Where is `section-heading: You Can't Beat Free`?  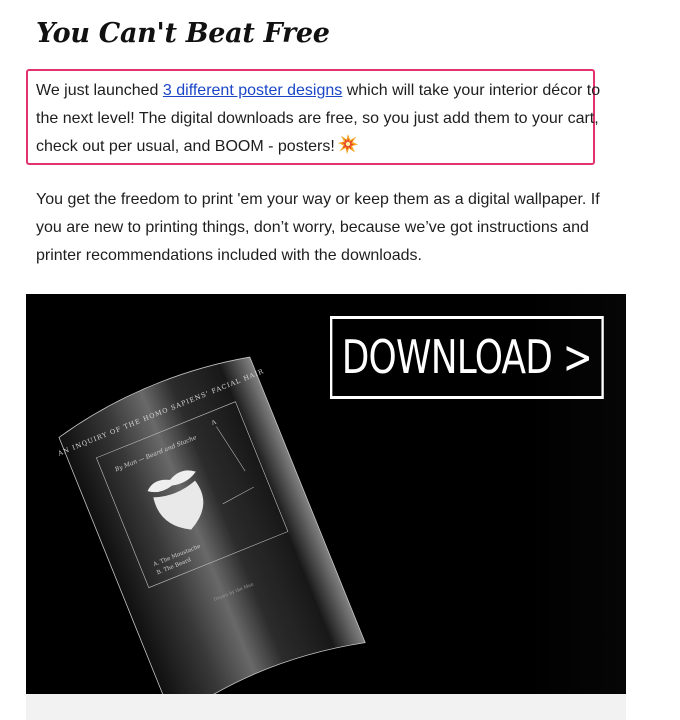 section-heading: You Can't Beat Free is located at coordinates (183, 33).